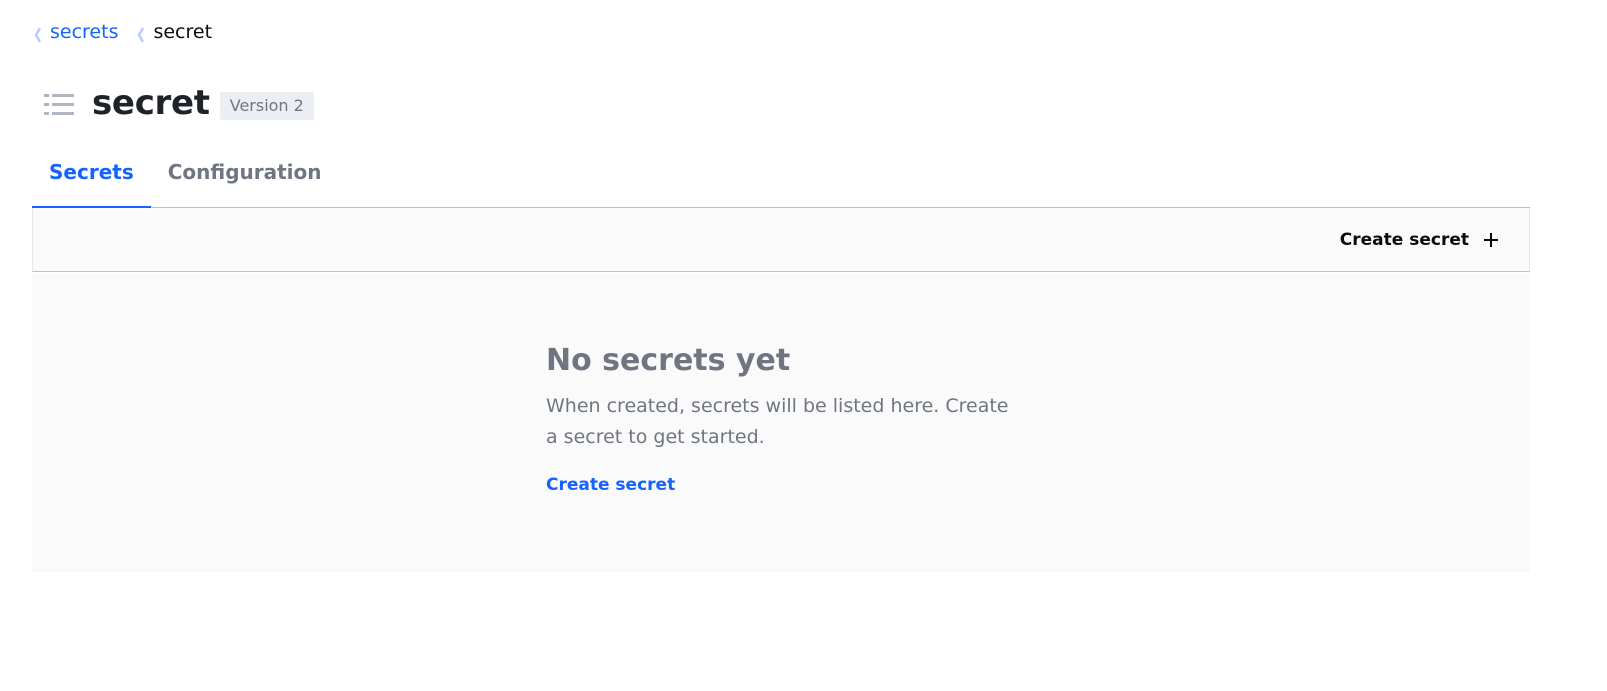 The height and width of the screenshot is (691, 1607). I want to click on breadcrumb: secrets secret, so click(122, 32).